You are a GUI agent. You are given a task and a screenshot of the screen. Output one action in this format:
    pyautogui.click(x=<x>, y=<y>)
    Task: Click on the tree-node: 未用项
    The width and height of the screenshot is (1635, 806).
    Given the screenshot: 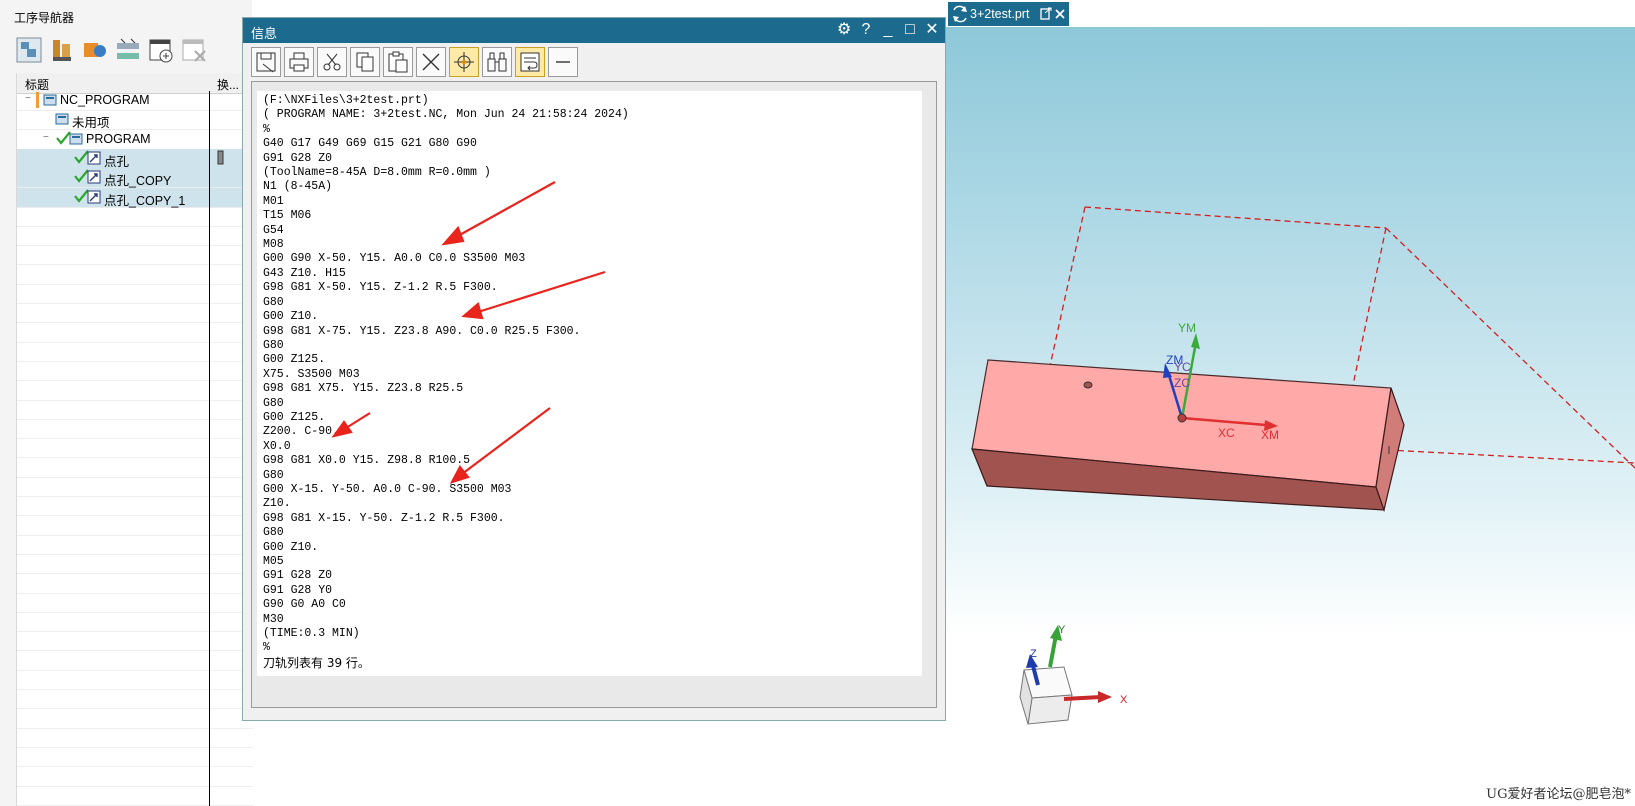 What is the action you would take?
    pyautogui.click(x=135, y=120)
    